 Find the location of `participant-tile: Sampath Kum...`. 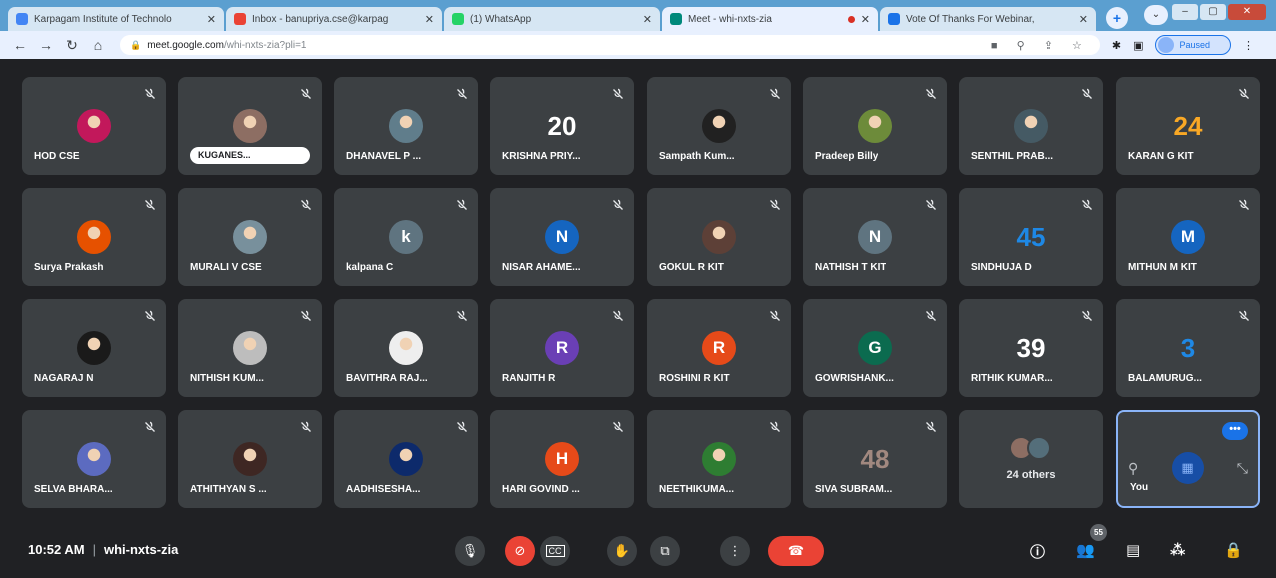

participant-tile: Sampath Kum... is located at coordinates (719, 126).